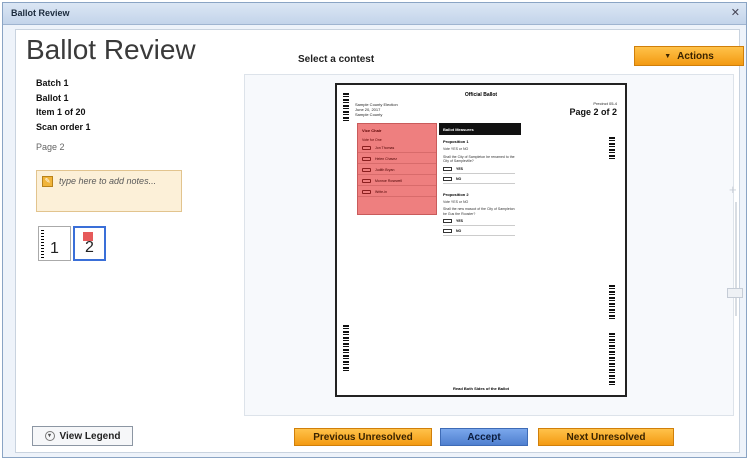 This screenshot has height=460, width=749. Describe the element at coordinates (72, 243) in the screenshot. I see `page-thumbnails: 1 2` at that location.